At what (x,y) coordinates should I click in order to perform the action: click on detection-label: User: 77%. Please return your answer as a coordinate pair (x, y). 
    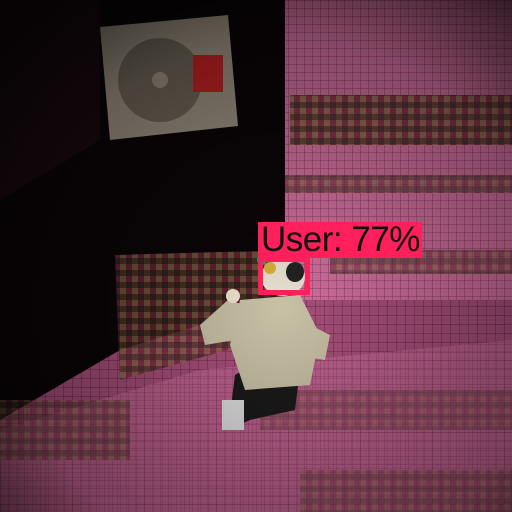
    Looking at the image, I should click on (340, 240).